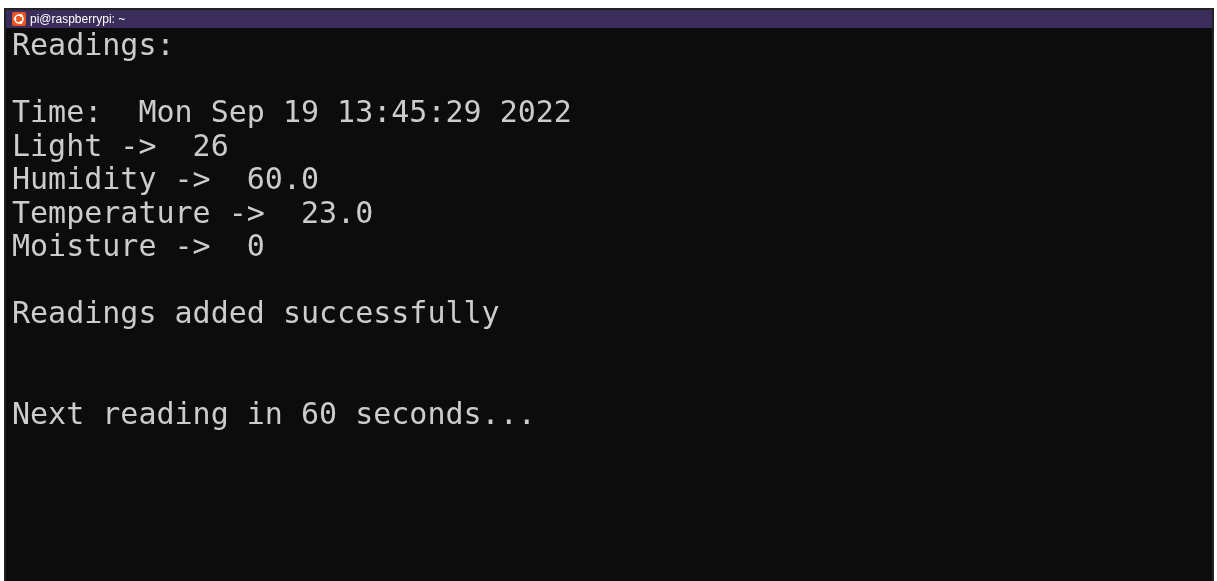 The height and width of the screenshot is (581, 1217). I want to click on output-line: Light -> 26, so click(120, 145).